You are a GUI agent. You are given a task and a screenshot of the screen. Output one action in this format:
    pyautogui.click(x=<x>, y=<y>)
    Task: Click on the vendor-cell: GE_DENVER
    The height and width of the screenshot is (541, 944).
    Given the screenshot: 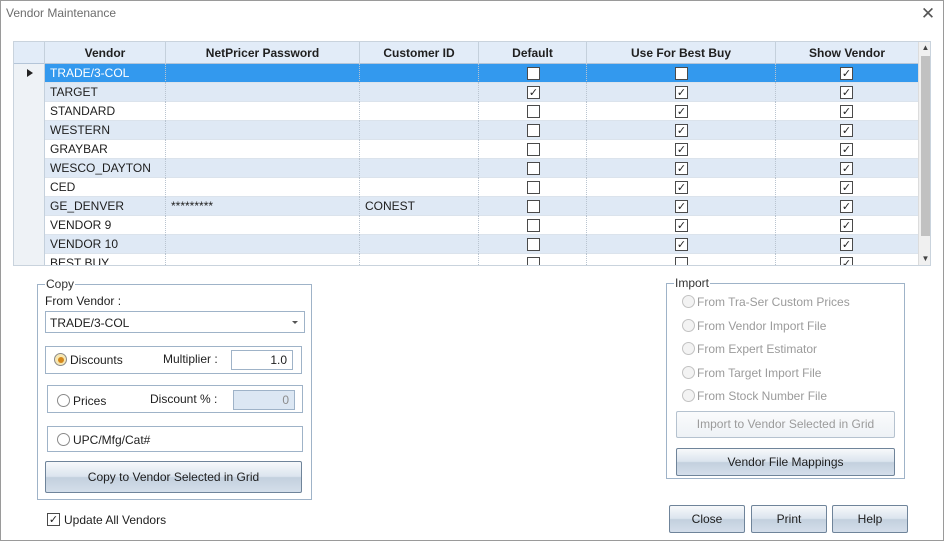 What is the action you would take?
    pyautogui.click(x=105, y=206)
    